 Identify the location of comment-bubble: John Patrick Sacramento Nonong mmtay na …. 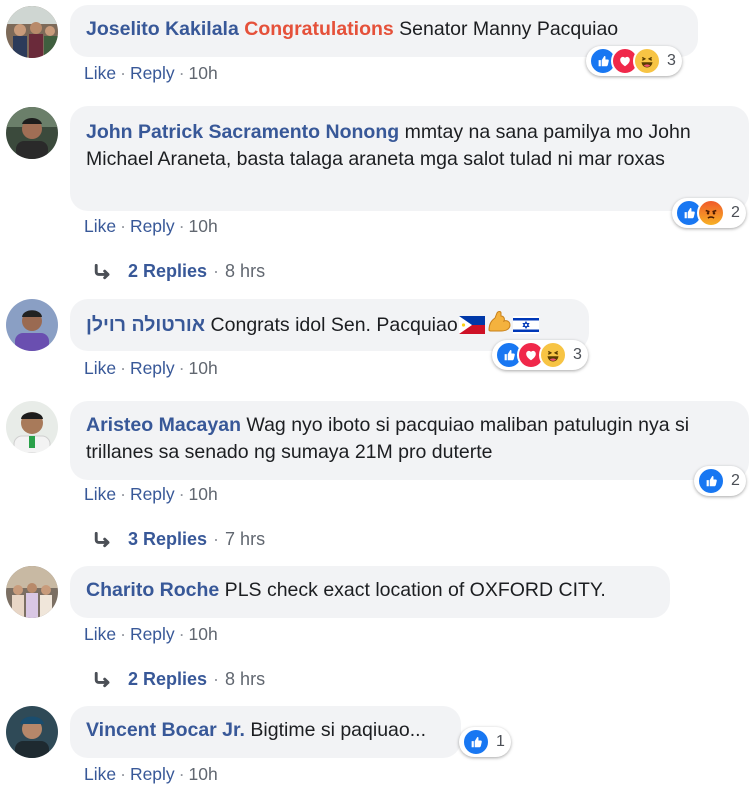
(409, 158).